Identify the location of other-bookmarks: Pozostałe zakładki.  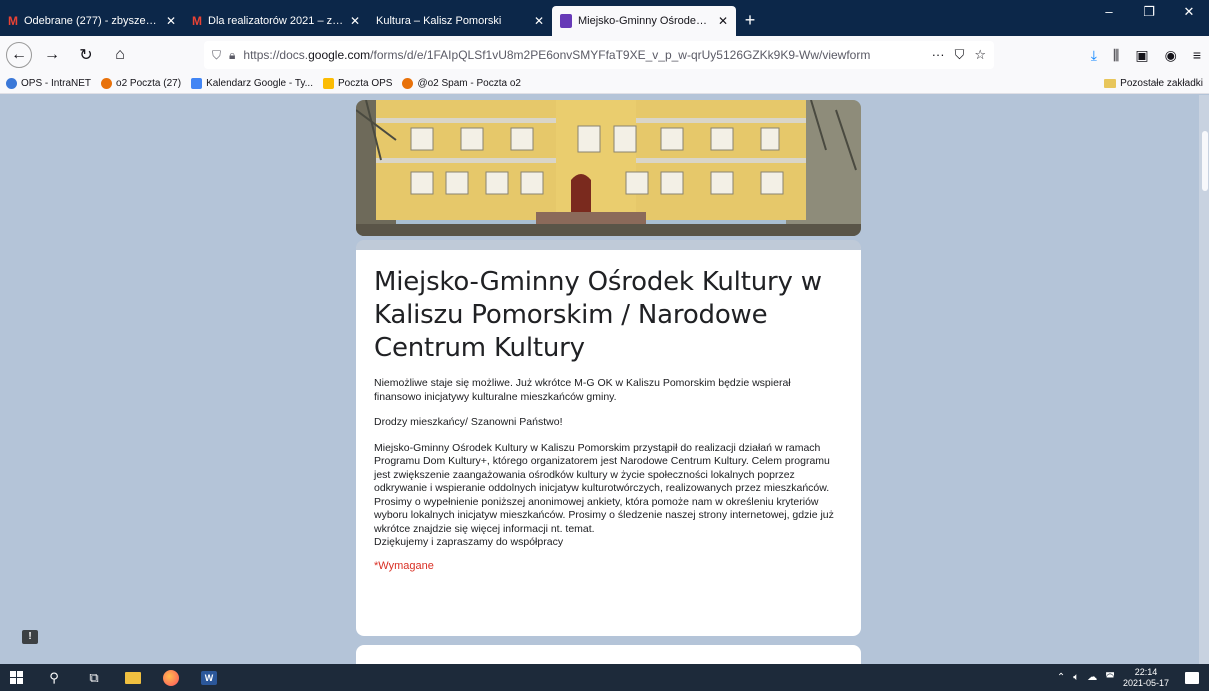
(1153, 83).